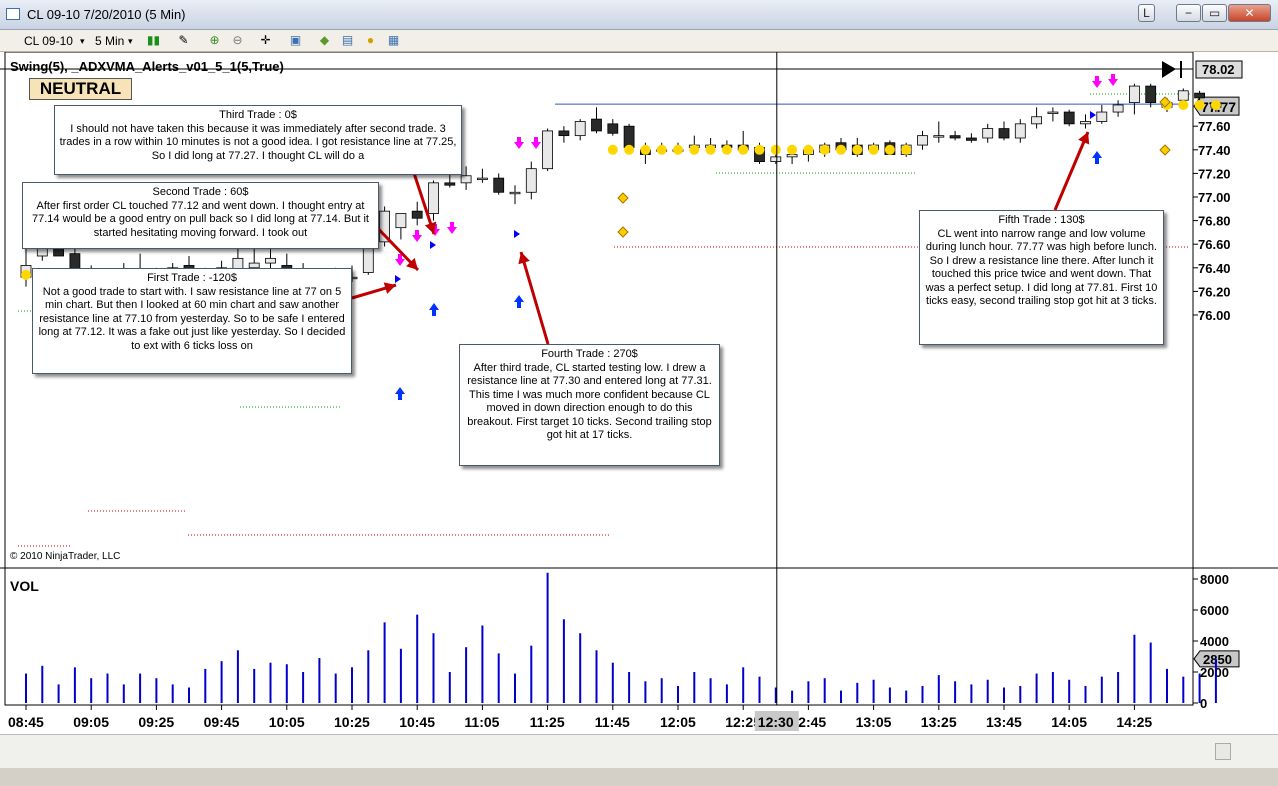  What do you see at coordinates (639, 751) in the screenshot?
I see `horizontal-scrollbar` at bounding box center [639, 751].